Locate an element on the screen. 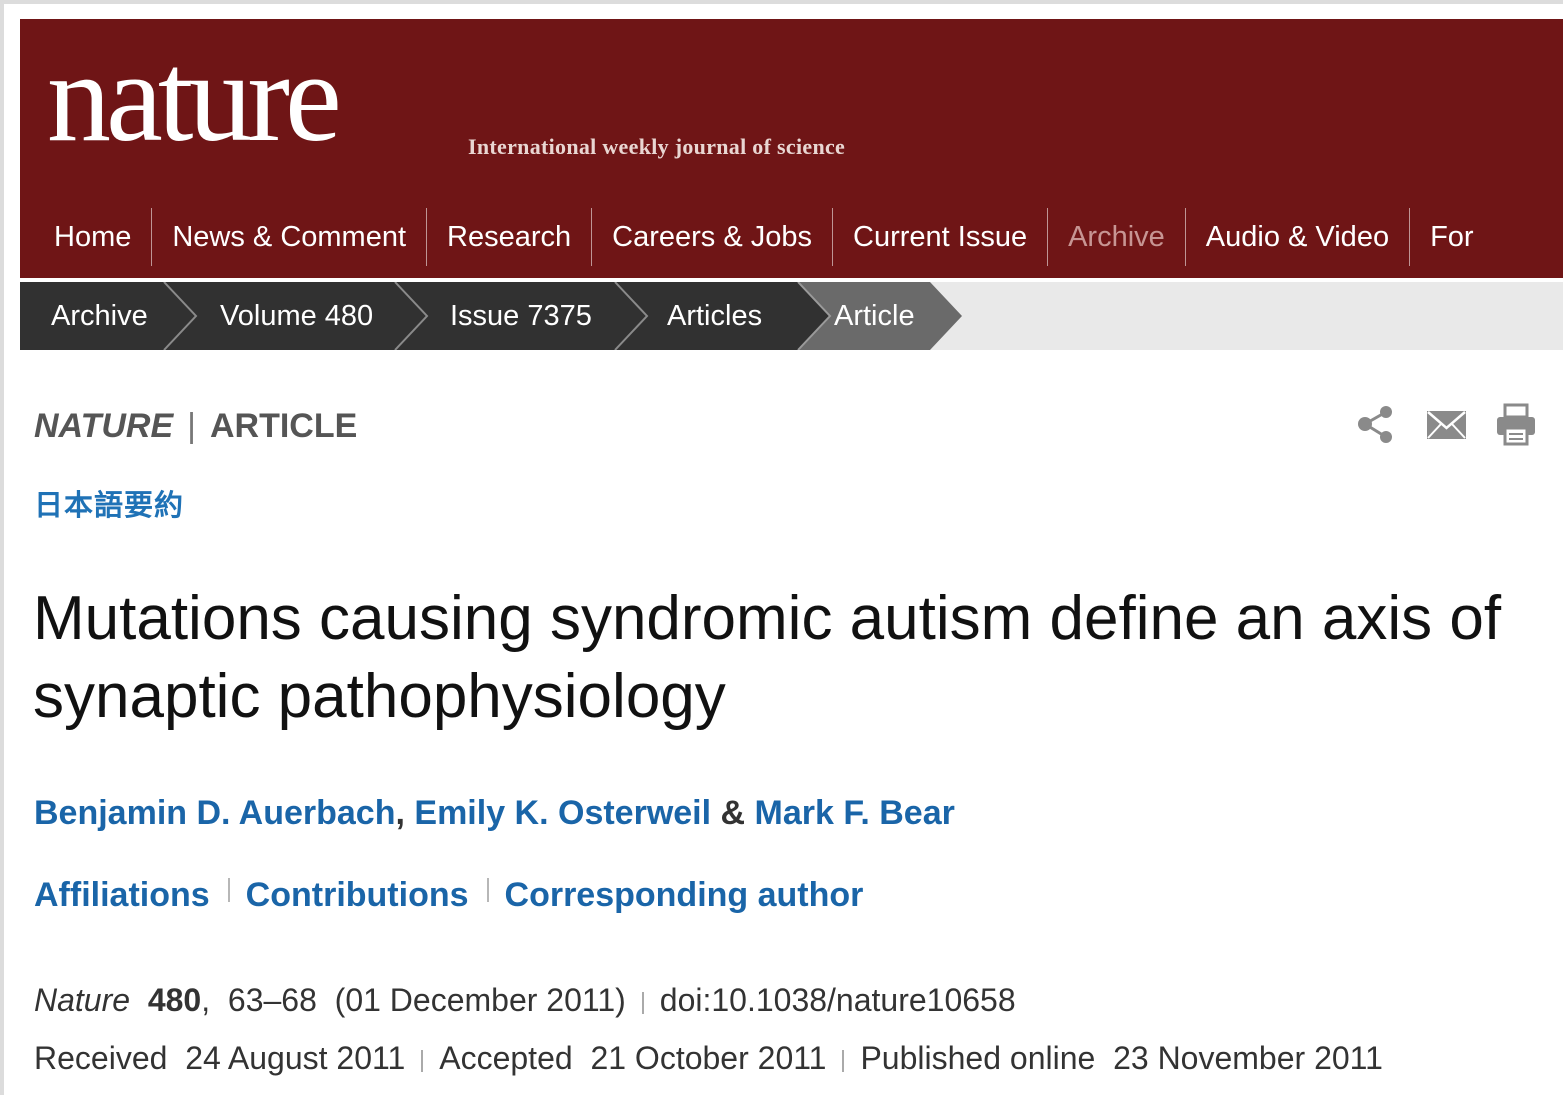 This screenshot has width=1563, height=1095. nav-item-current-issue: Current Issue is located at coordinates (941, 237).